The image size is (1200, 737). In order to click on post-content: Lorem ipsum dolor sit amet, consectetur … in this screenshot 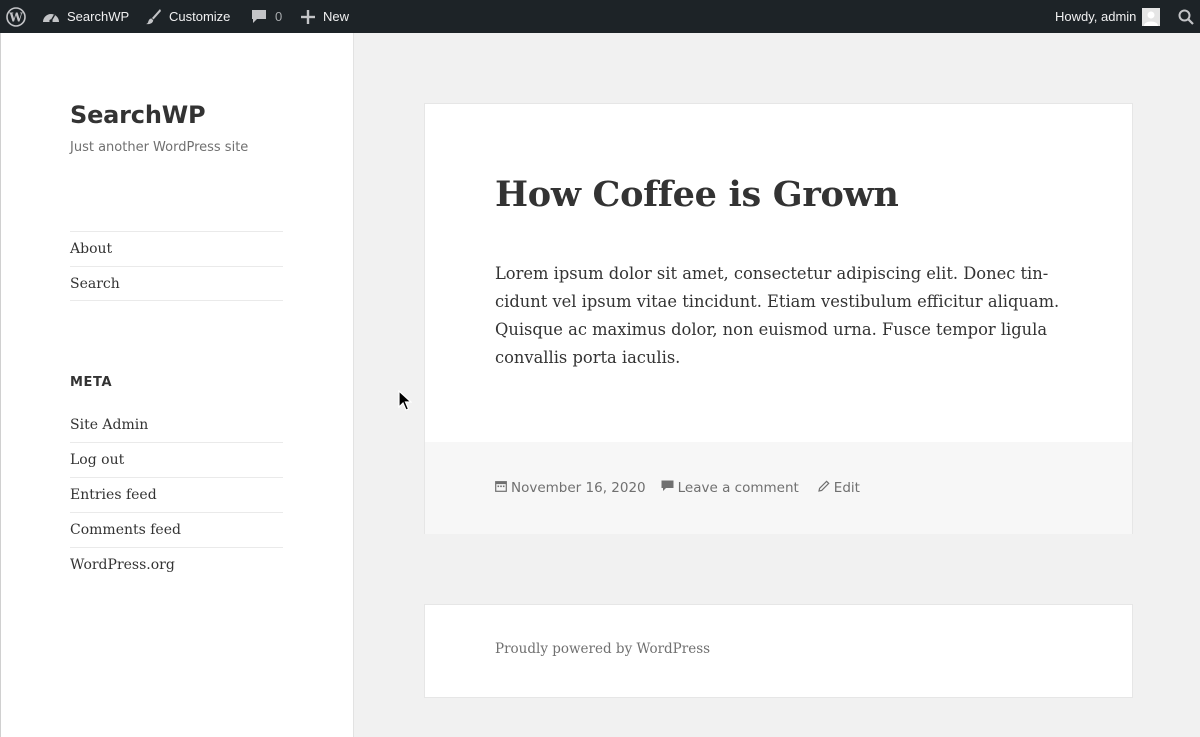, I will do `click(777, 315)`.